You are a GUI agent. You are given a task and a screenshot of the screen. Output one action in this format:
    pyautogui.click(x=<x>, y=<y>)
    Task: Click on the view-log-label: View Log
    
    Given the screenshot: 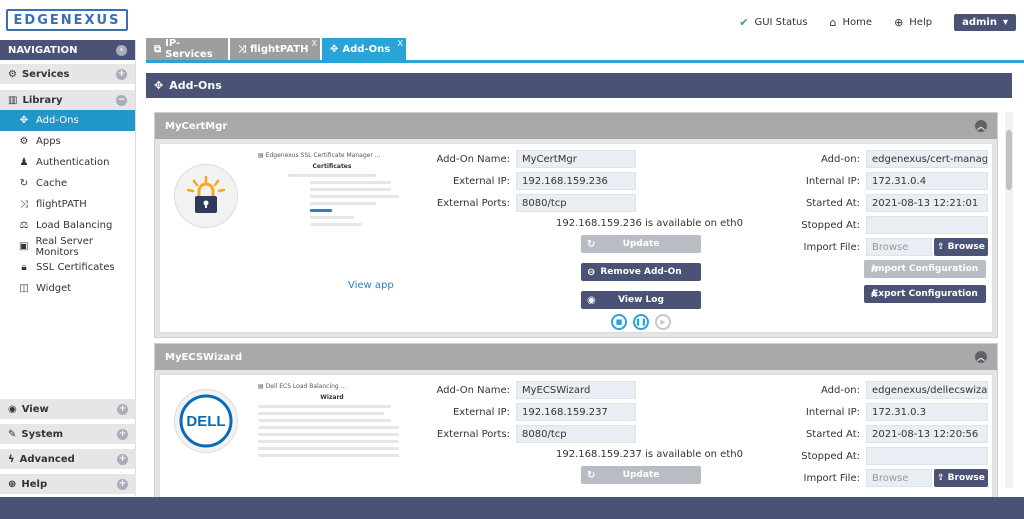 What is the action you would take?
    pyautogui.click(x=641, y=300)
    